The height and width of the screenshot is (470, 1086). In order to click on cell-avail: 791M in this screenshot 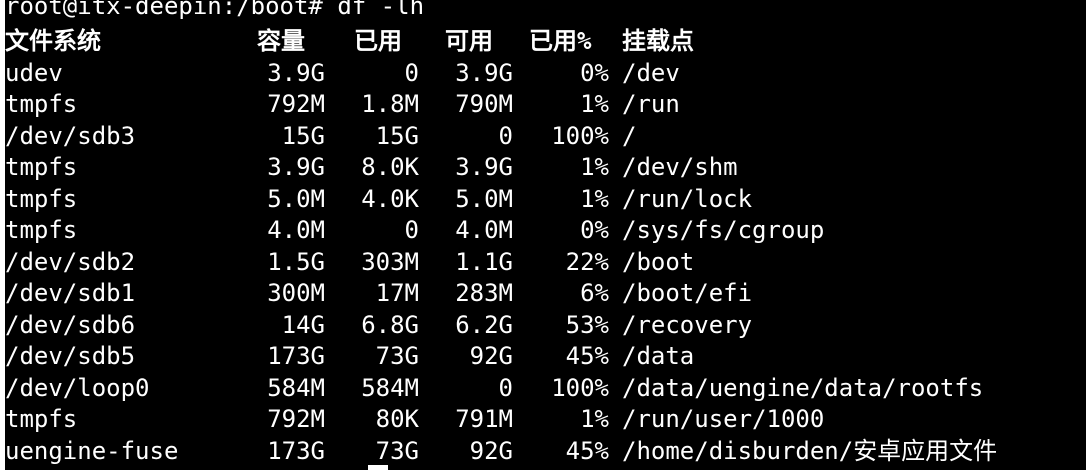, I will do `click(484, 419)`.